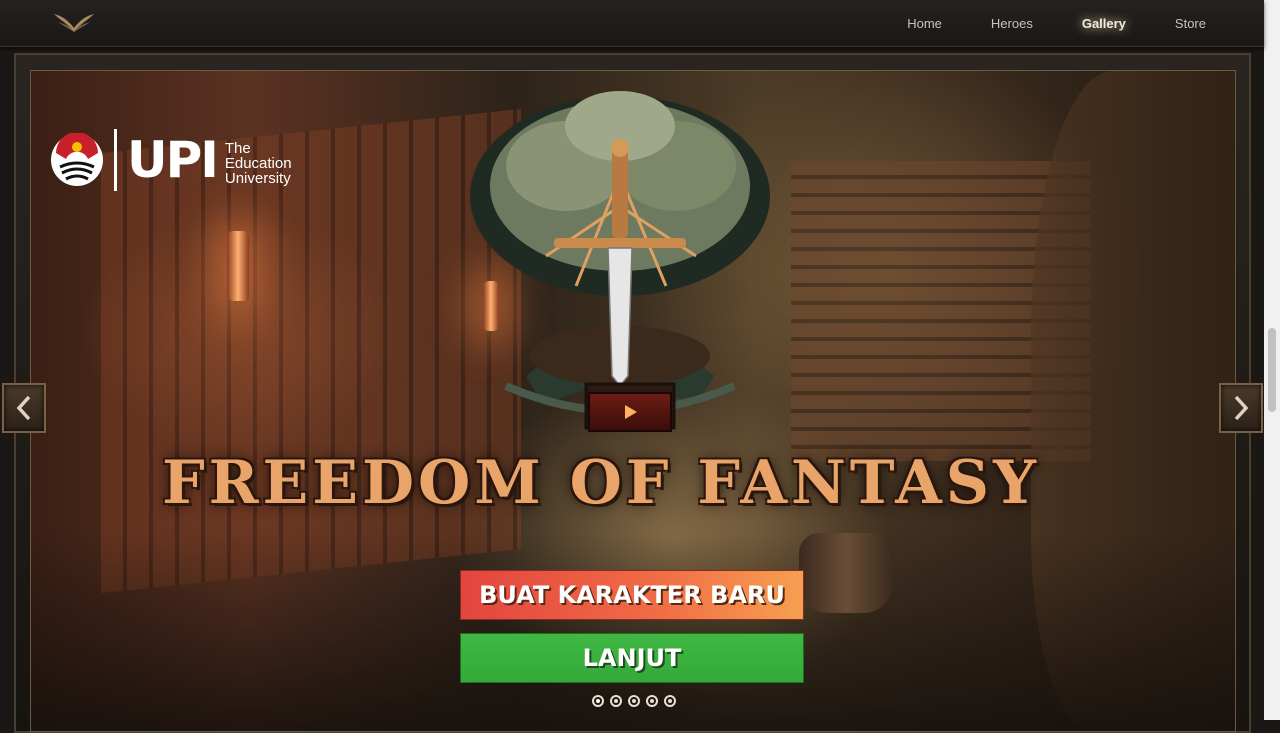 This screenshot has width=1280, height=733. I want to click on top-navigation-bar: Home Heroes Gallery Store, so click(632, 23).